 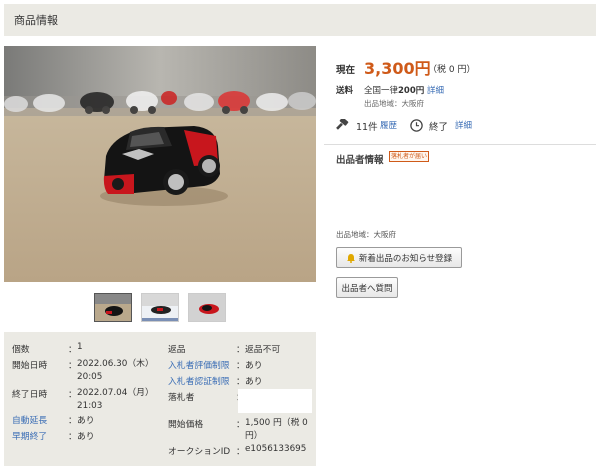 I want to click on early-end-link: 早期終了, so click(x=29, y=435).